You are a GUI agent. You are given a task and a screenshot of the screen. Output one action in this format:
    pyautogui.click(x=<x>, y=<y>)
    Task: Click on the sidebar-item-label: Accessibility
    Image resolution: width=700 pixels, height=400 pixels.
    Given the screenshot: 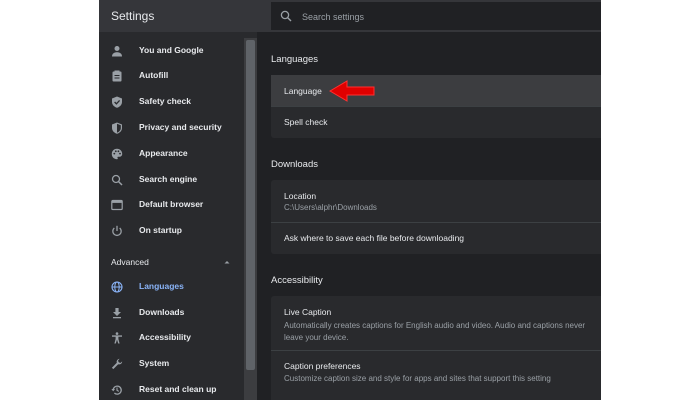 What is the action you would take?
    pyautogui.click(x=165, y=337)
    